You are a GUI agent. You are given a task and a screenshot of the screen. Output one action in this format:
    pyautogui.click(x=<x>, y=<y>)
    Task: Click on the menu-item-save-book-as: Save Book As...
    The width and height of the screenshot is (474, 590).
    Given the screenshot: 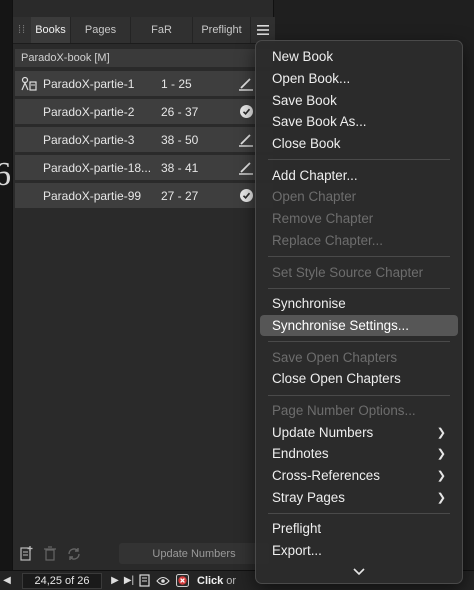 What is the action you would take?
    pyautogui.click(x=359, y=122)
    